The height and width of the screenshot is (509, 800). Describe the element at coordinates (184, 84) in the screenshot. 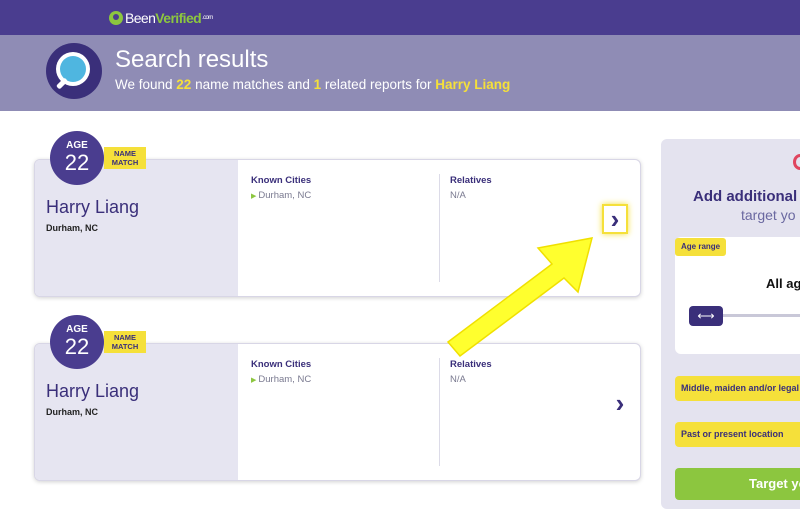

I see `name-match-count: 22` at that location.